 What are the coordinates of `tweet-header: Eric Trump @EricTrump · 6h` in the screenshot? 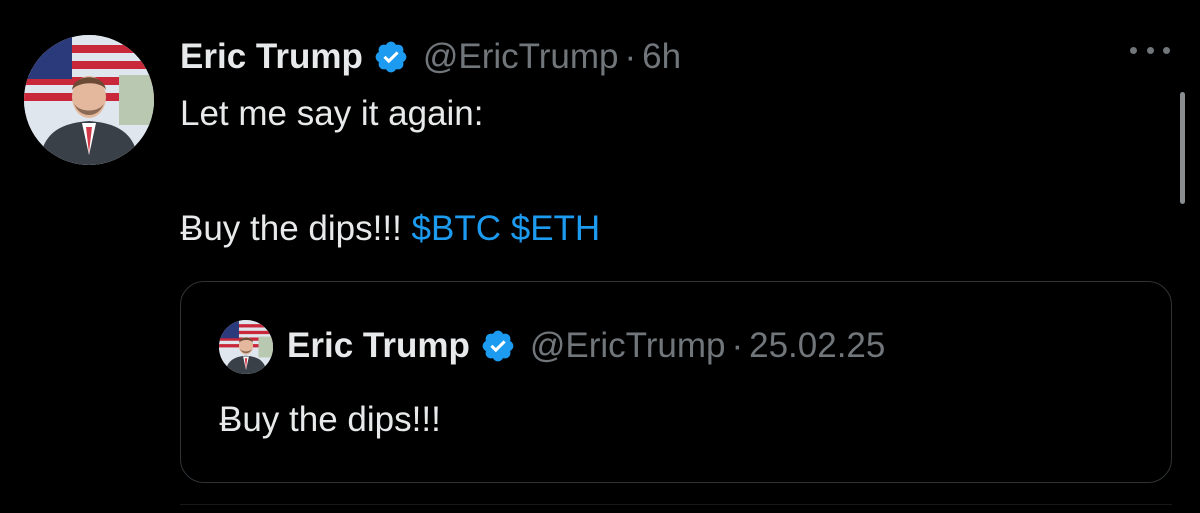 It's located at (430, 57).